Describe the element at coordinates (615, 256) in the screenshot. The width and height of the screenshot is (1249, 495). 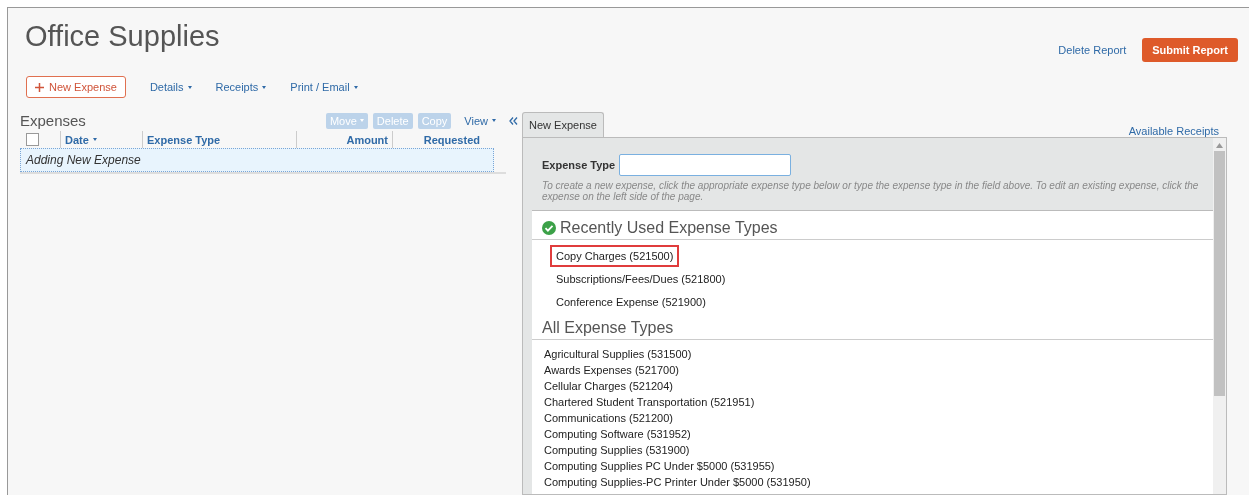
I see `expense-type-link: Copy Charges (521500)` at that location.